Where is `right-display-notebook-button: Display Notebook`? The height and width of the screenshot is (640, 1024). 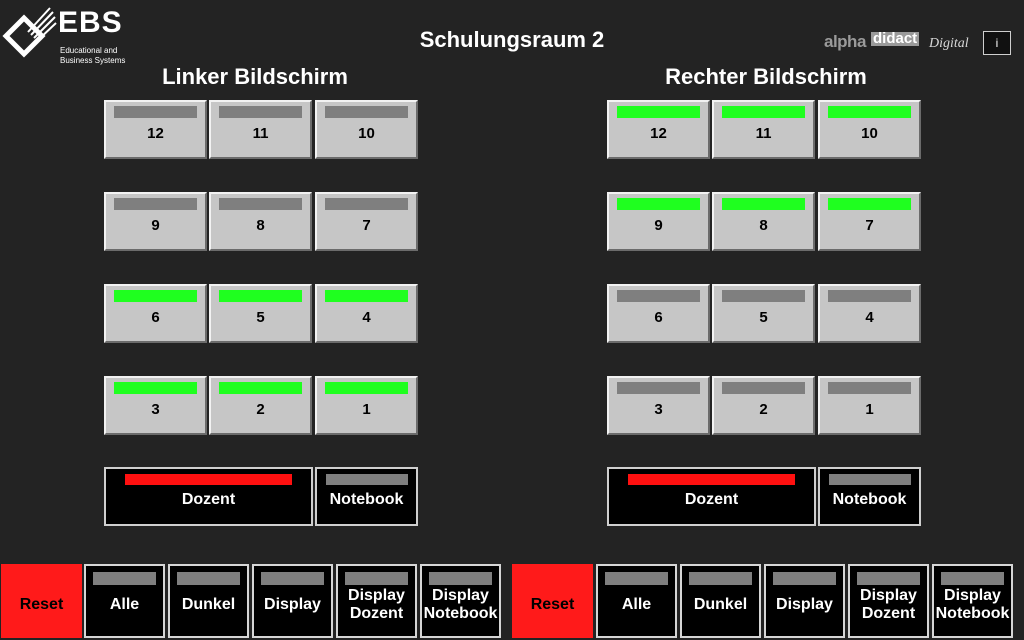
right-display-notebook-button: Display Notebook is located at coordinates (972, 601).